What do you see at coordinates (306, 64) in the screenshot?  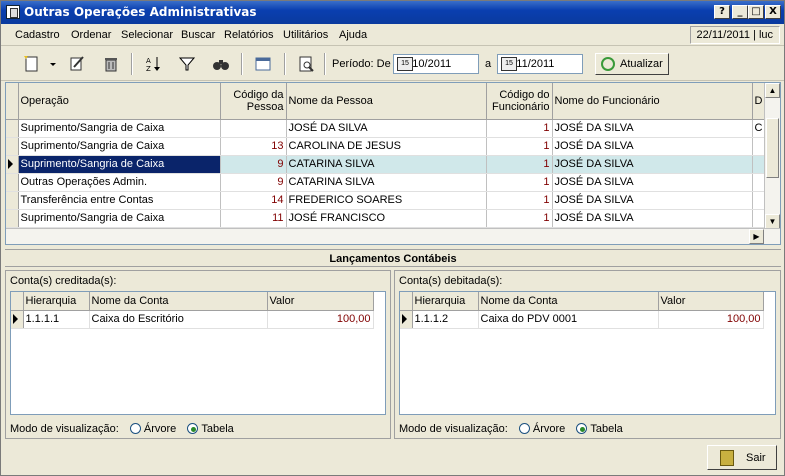 I see `print-preview-icon` at bounding box center [306, 64].